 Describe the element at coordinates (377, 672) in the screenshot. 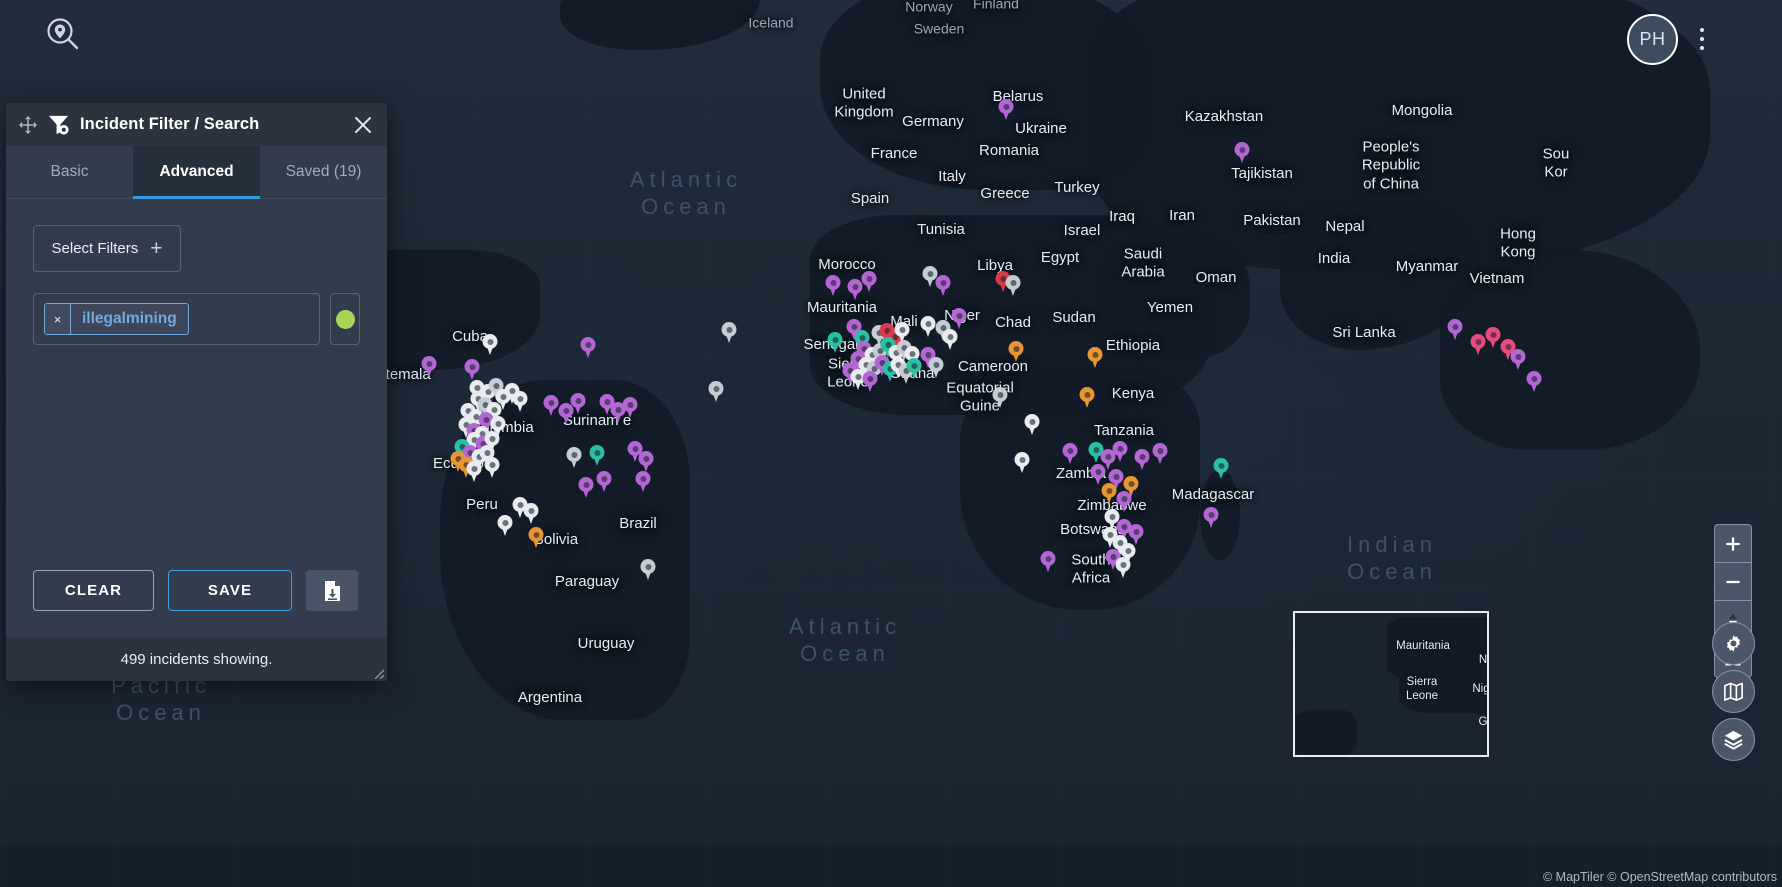

I see `resize-grip-icon` at that location.